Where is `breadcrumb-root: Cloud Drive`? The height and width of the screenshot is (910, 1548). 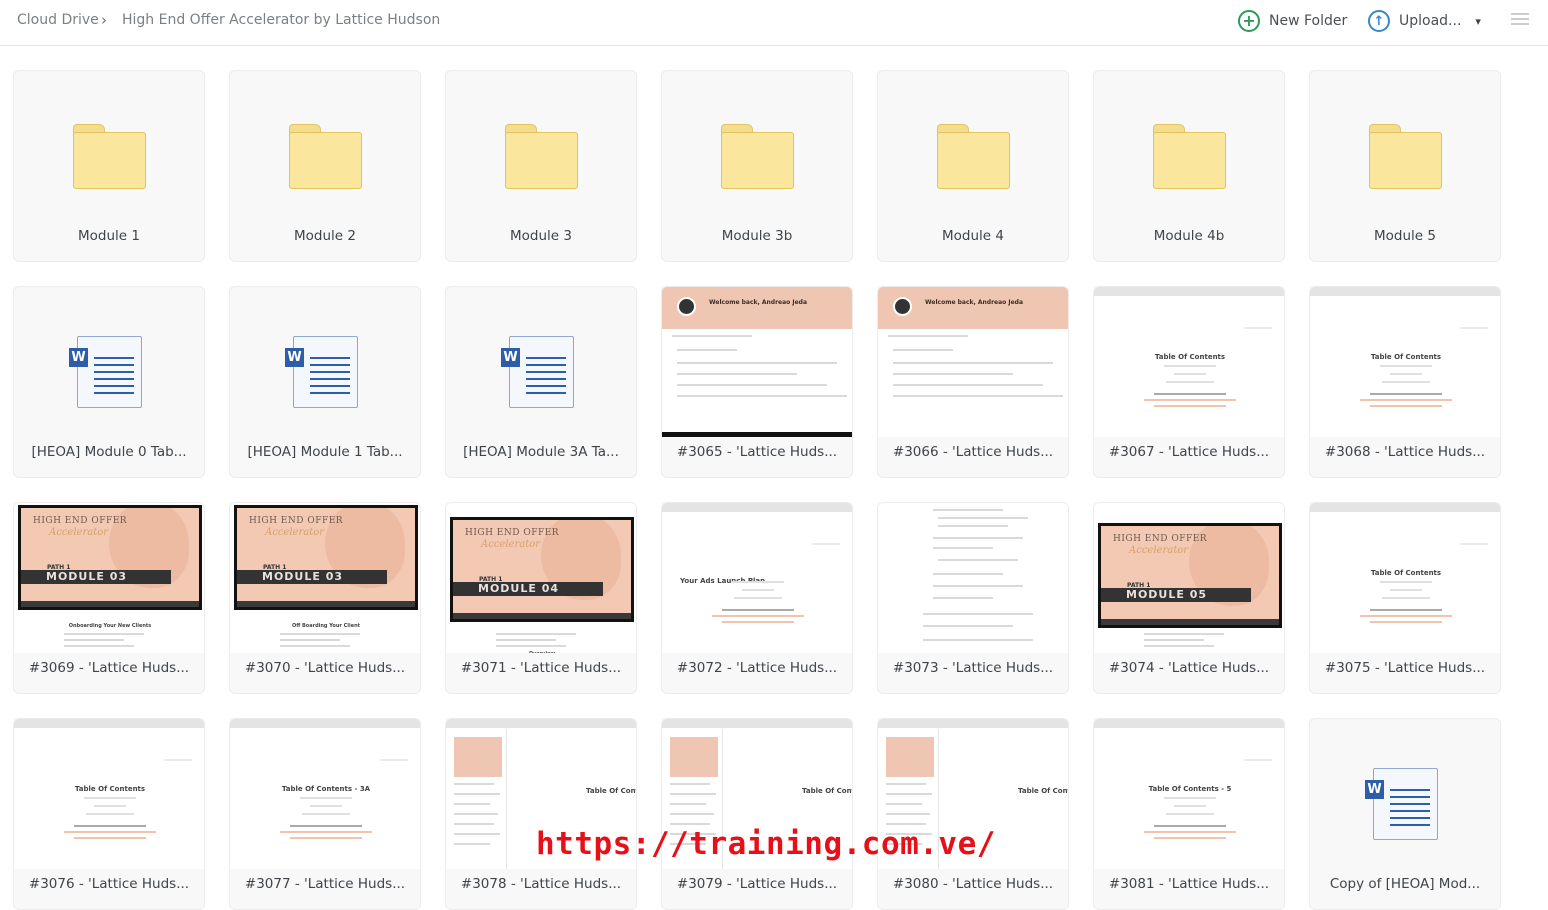
breadcrumb-root: Cloud Drive is located at coordinates (58, 20).